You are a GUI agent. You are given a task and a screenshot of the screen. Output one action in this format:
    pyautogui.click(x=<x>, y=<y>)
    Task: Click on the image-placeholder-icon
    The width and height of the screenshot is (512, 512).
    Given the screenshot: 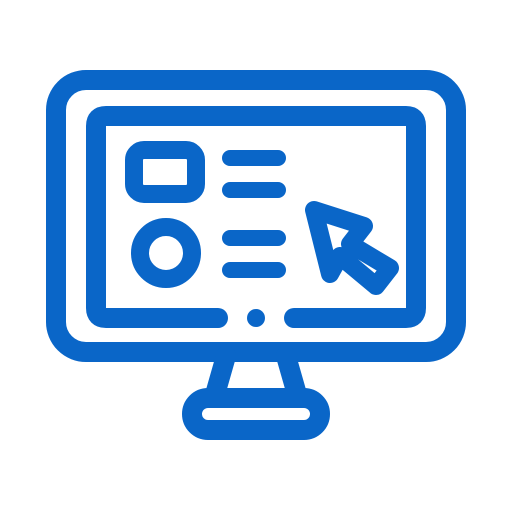 What is the action you would take?
    pyautogui.click(x=165, y=172)
    